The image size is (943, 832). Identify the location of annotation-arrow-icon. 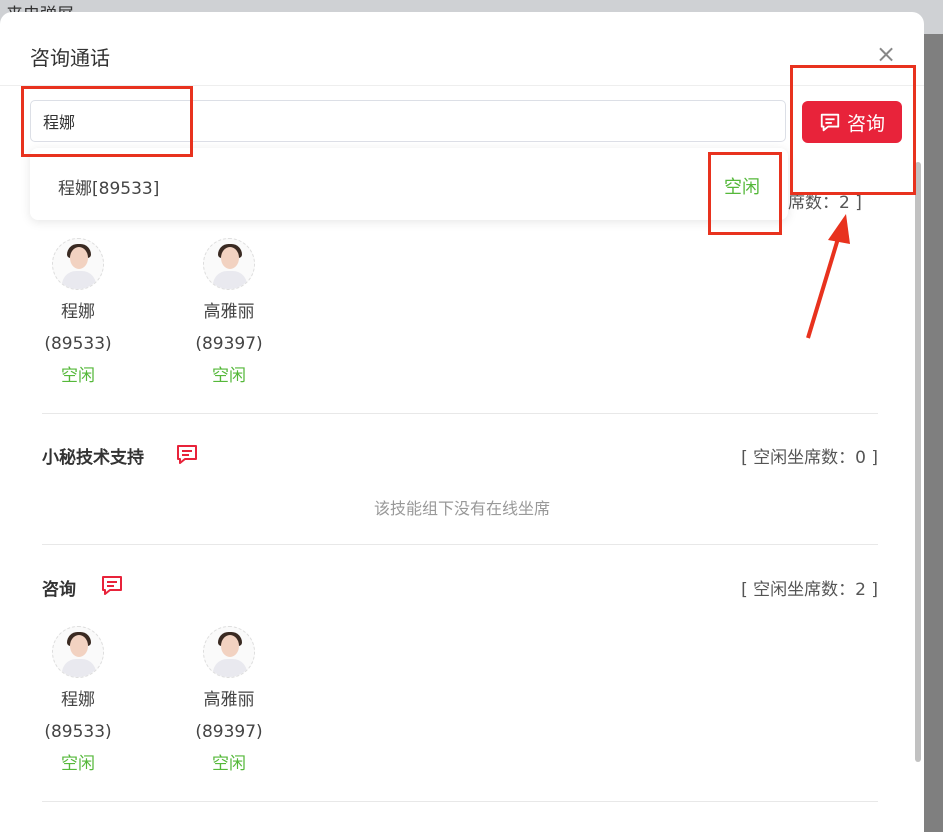
(828, 276).